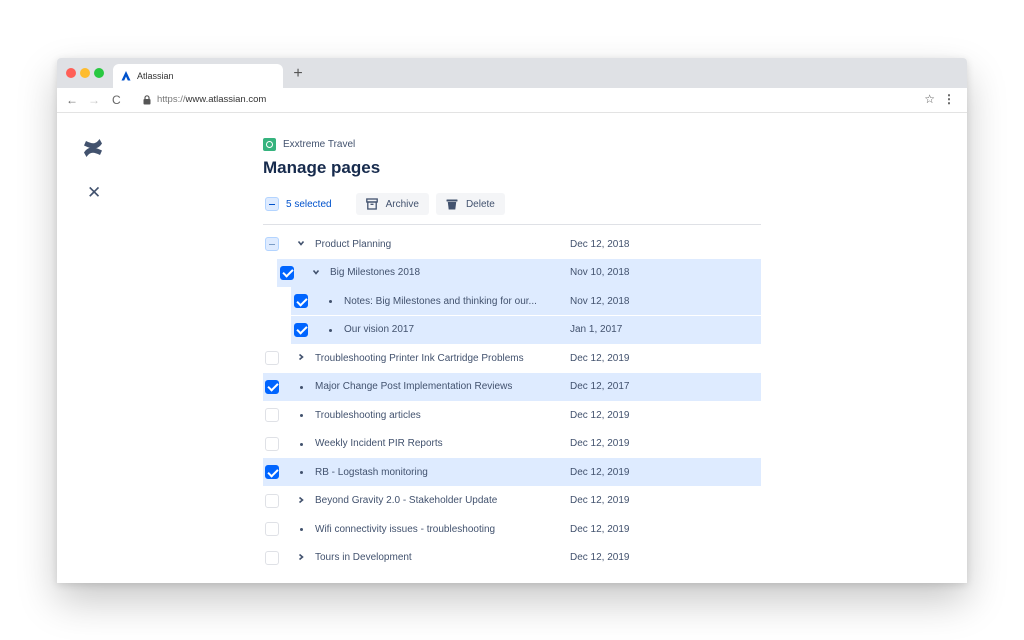 Image resolution: width=1024 pixels, height=640 pixels. I want to click on tab-title: Atlassian, so click(155, 76).